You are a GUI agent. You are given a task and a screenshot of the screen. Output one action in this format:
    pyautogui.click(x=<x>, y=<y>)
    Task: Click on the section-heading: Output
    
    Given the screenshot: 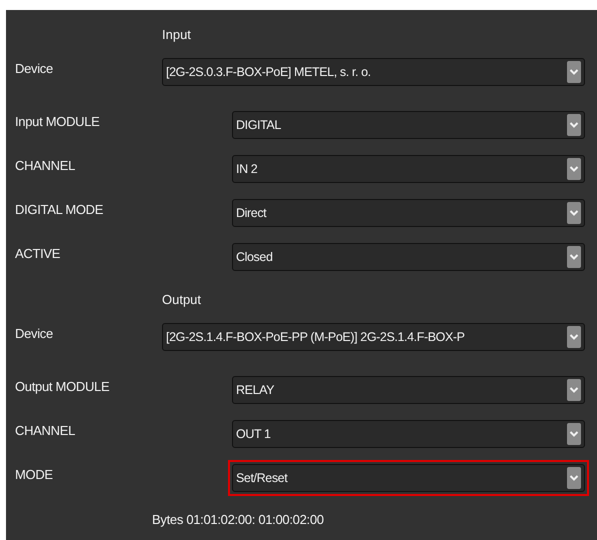 What is the action you would take?
    pyautogui.click(x=182, y=300)
    